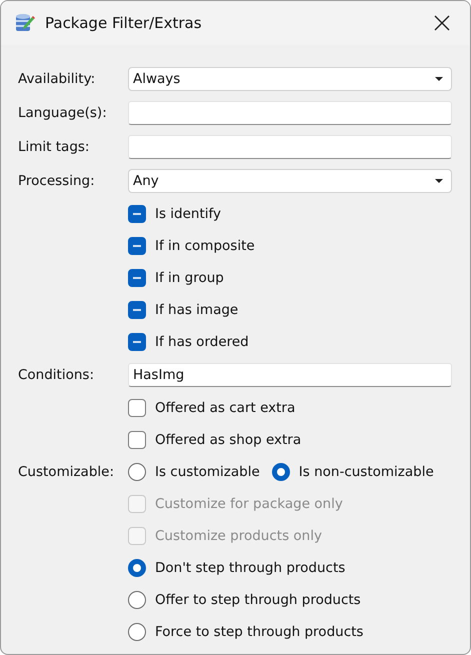  Describe the element at coordinates (290, 181) in the screenshot. I see `dropdown: Any` at that location.